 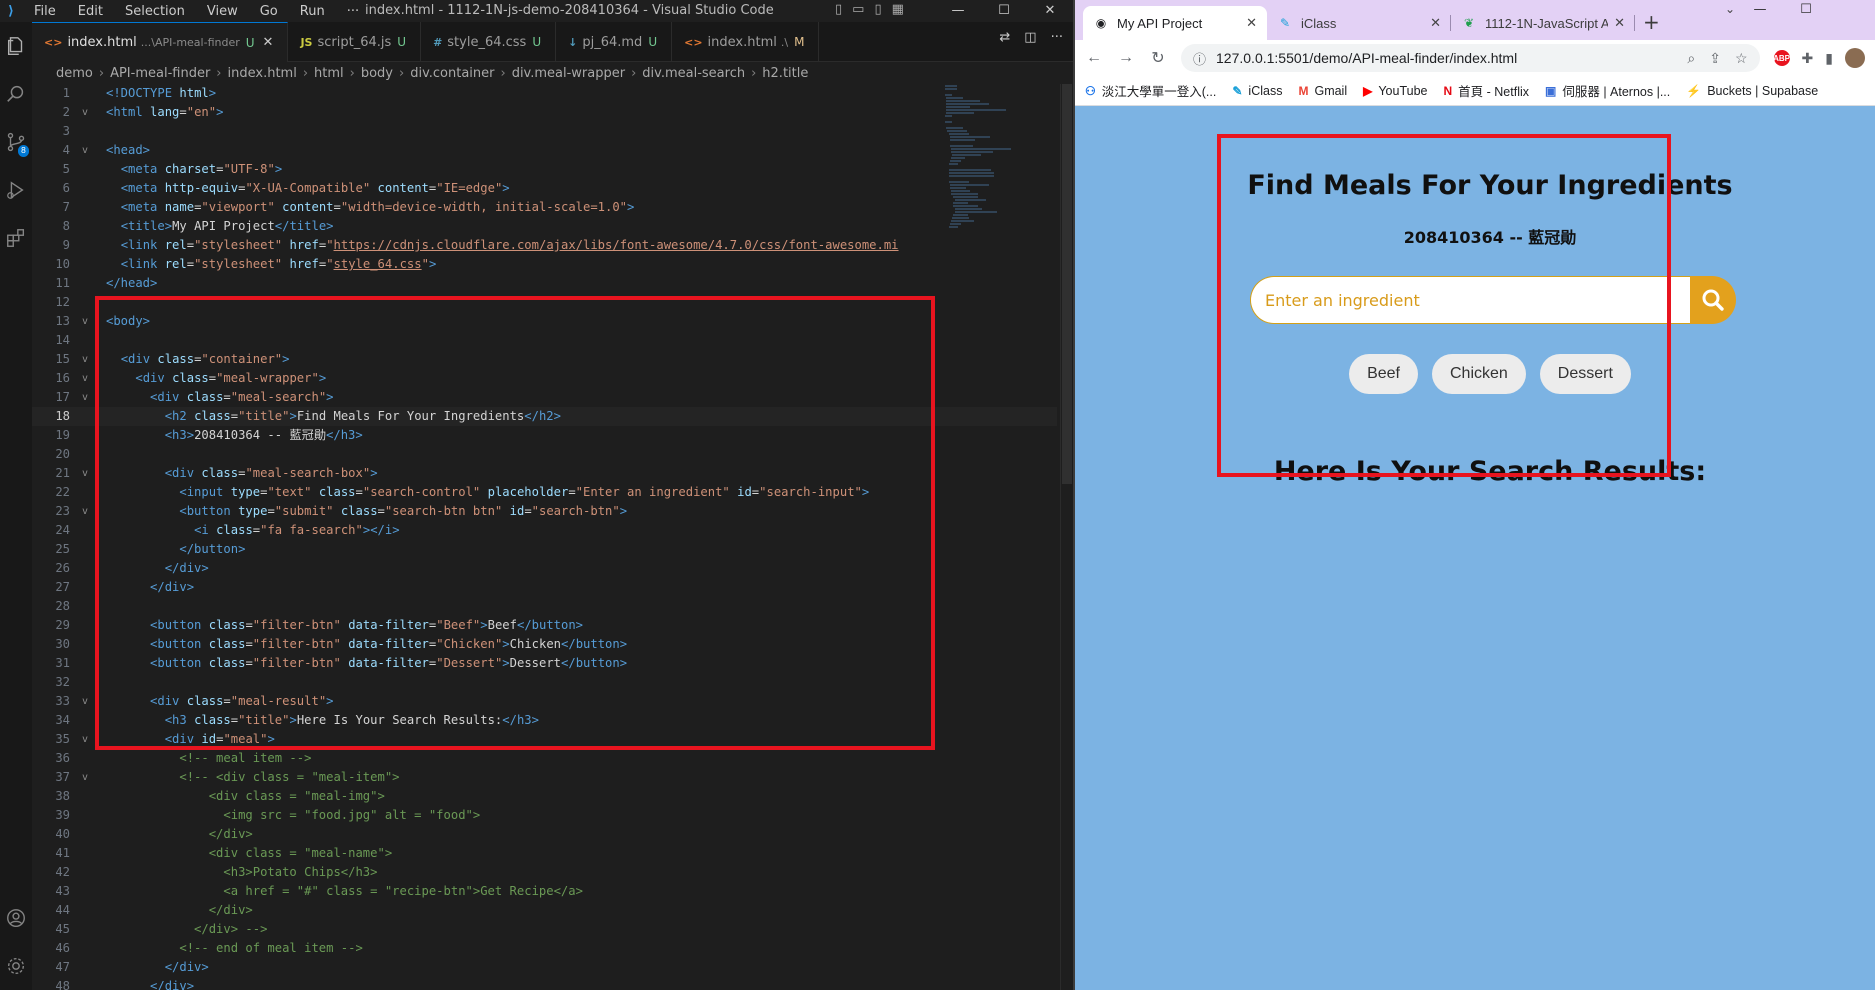 What do you see at coordinates (544, 796) in the screenshot?
I see `code-line: 38 <div class = "meal-img">` at bounding box center [544, 796].